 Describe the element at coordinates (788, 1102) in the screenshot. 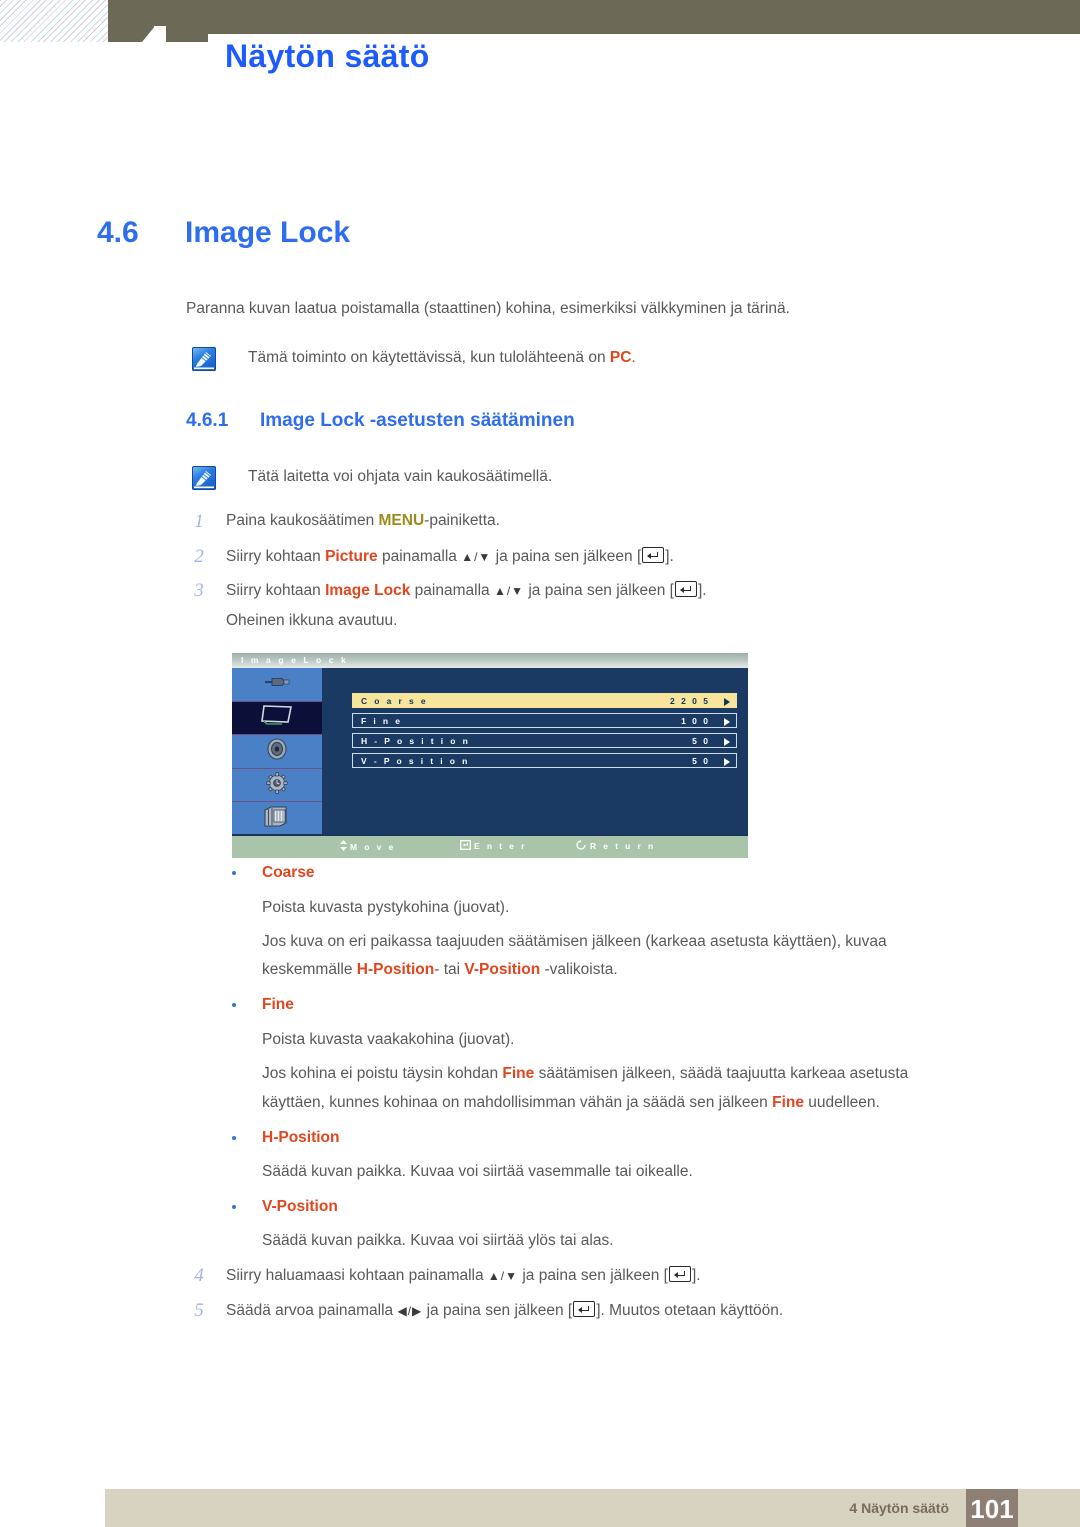

I see `bullet-1-line-2-part-1: Fine` at that location.